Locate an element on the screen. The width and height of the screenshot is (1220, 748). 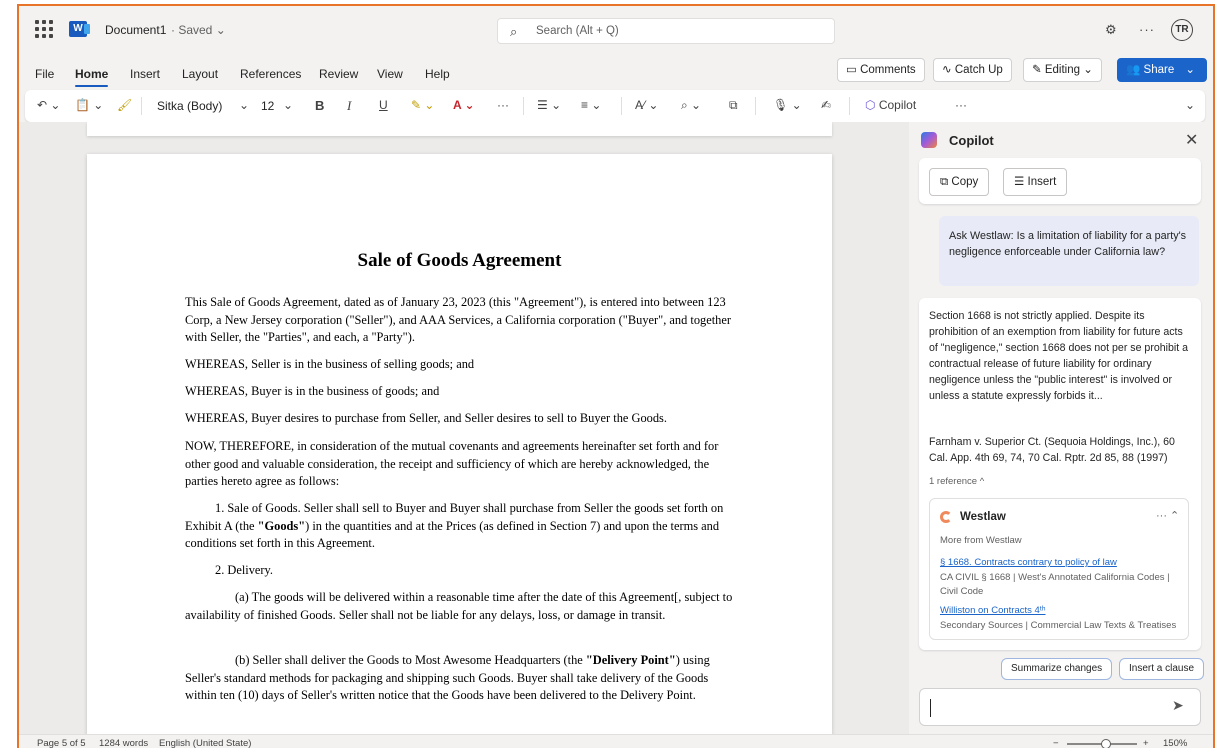
pencil-icon: ✎ is located at coordinates (1037, 70).